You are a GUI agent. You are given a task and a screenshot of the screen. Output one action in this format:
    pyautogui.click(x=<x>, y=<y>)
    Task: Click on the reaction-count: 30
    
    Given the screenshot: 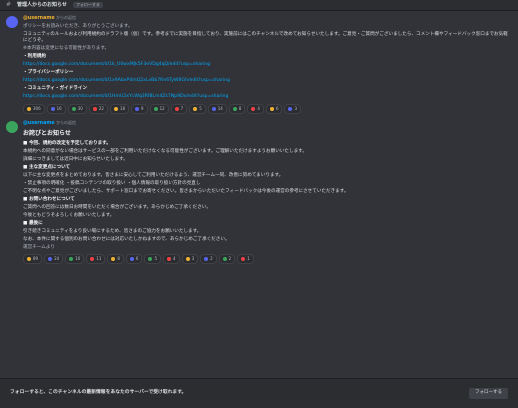 What is the action you would take?
    pyautogui.click(x=80, y=108)
    